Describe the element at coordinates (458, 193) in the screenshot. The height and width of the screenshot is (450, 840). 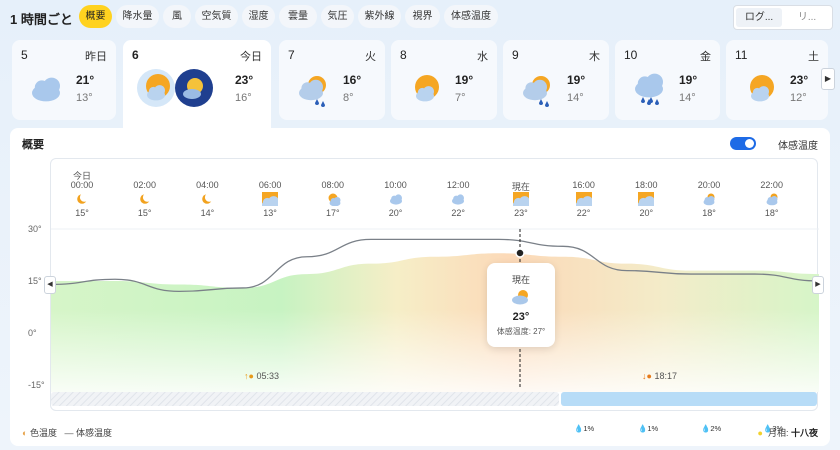
I see `hour-column: 12:00 22°` at that location.